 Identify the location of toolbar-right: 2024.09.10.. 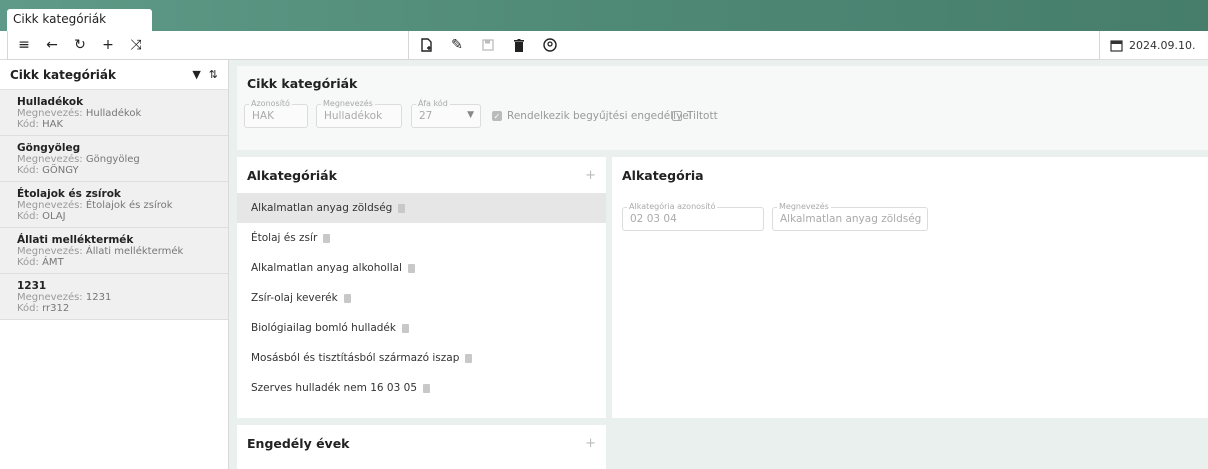
(1154, 45).